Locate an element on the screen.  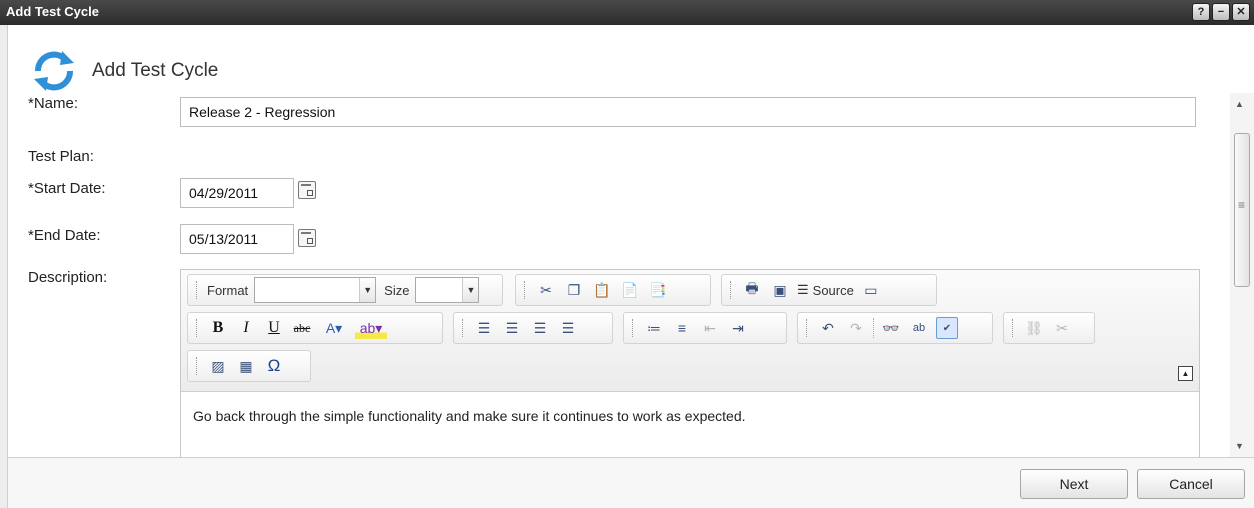
name-input is located at coordinates (688, 112).